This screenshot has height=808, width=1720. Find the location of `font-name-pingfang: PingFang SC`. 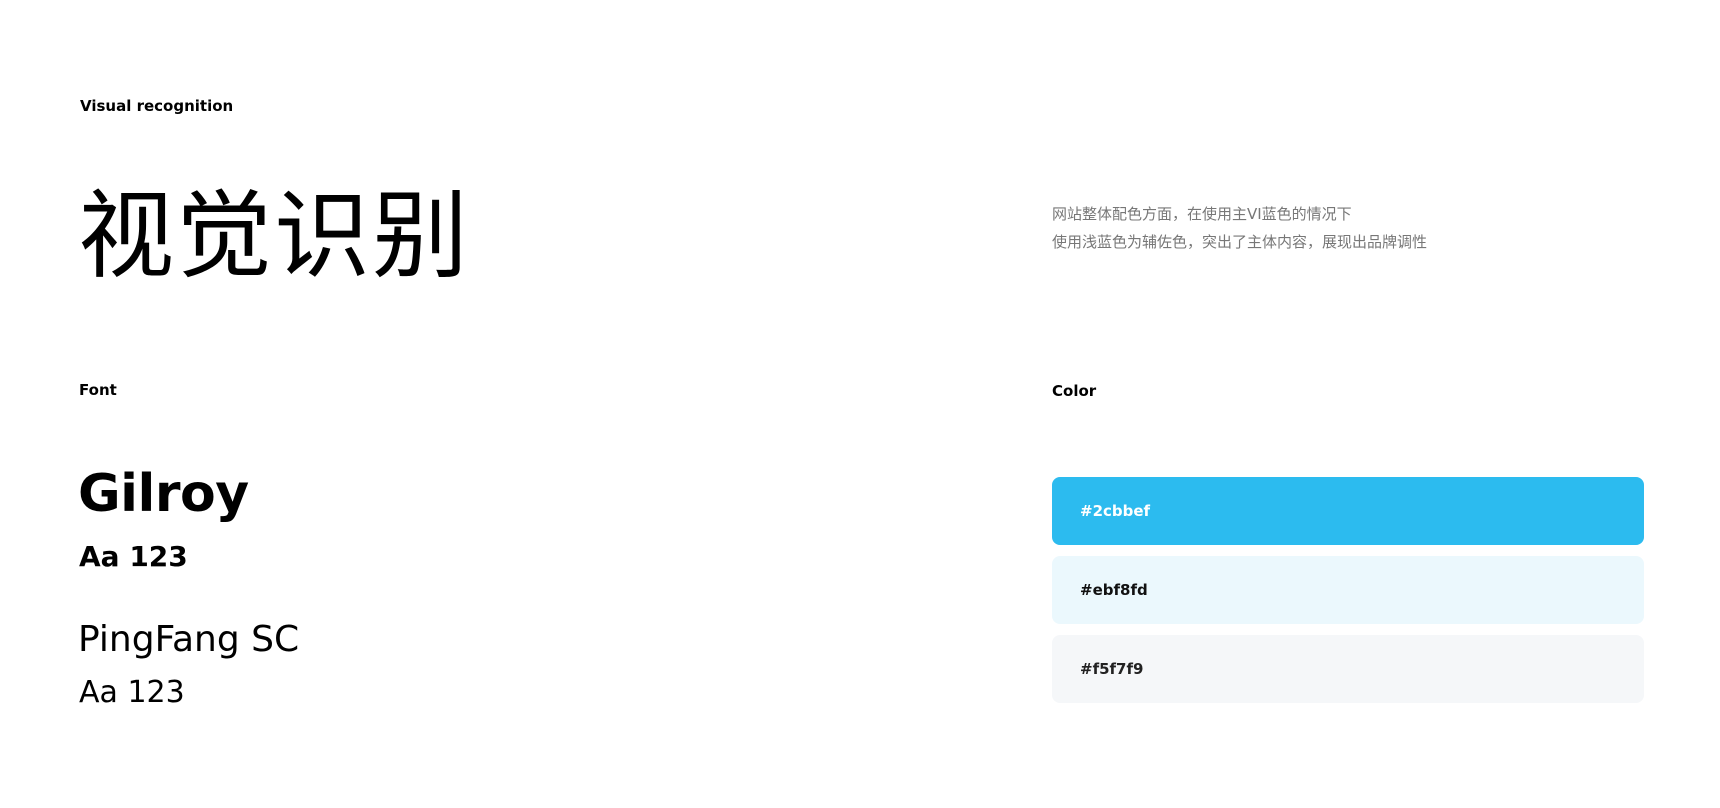

font-name-pingfang: PingFang SC is located at coordinates (189, 639).